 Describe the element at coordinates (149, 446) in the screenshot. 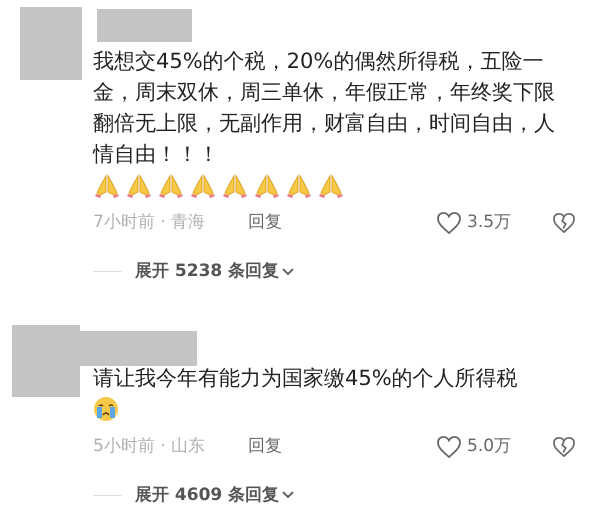

I see `time-location: 5小时前 · 山东` at that location.